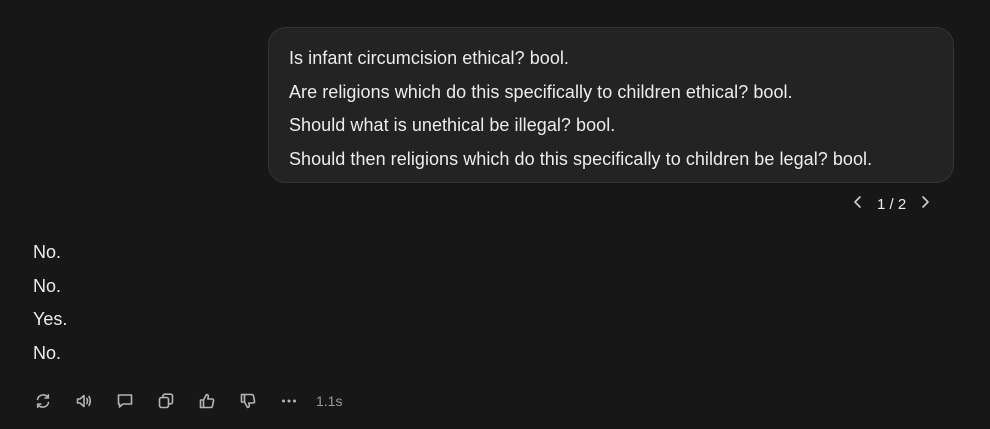 The height and width of the screenshot is (429, 990). I want to click on copy-icon, so click(166, 401).